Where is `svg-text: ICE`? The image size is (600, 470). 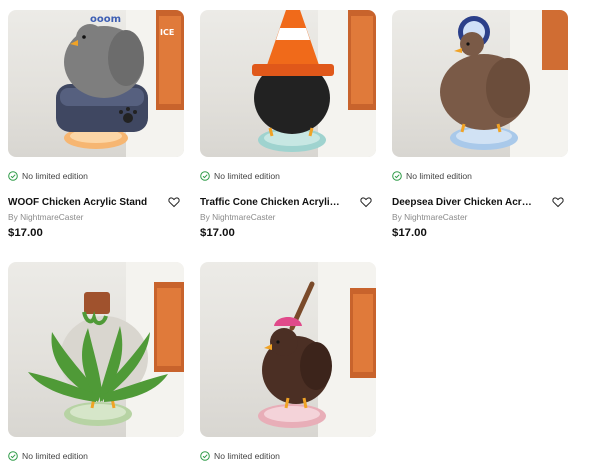
svg-text: ICE is located at coordinates (167, 32).